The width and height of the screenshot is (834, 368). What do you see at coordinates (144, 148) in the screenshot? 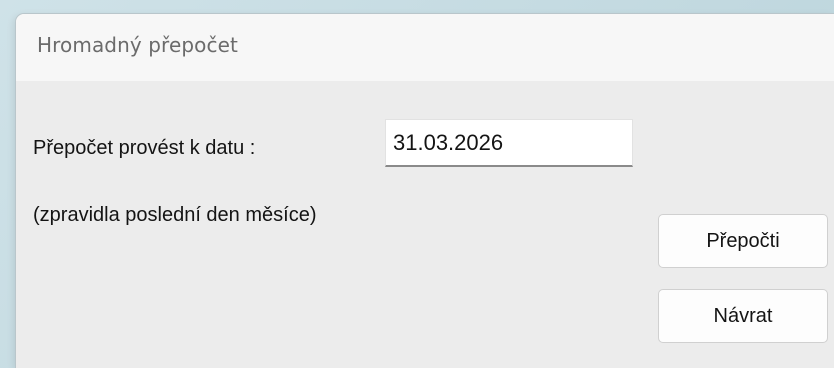
I see `date-label: Přepočet provést k datu :` at bounding box center [144, 148].